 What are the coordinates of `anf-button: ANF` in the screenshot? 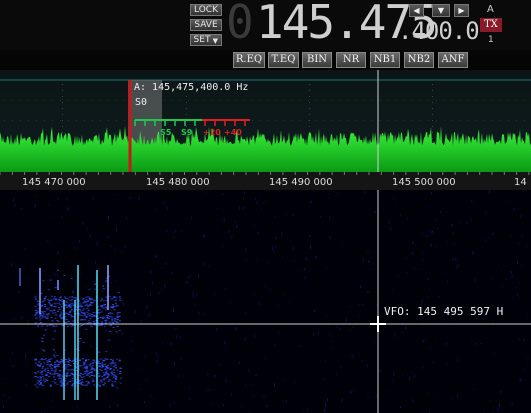 It's located at (453, 60).